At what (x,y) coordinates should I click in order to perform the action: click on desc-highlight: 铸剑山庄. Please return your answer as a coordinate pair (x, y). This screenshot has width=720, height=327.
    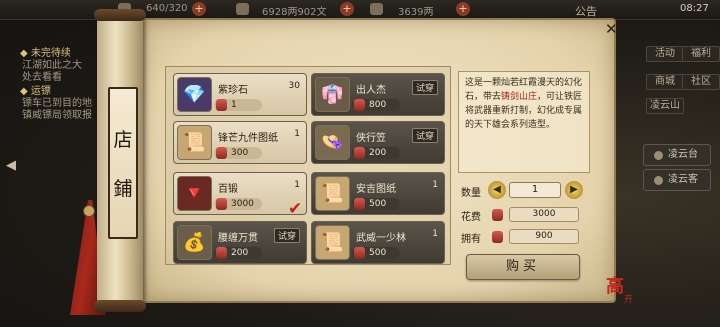
    Looking at the image, I should click on (519, 97).